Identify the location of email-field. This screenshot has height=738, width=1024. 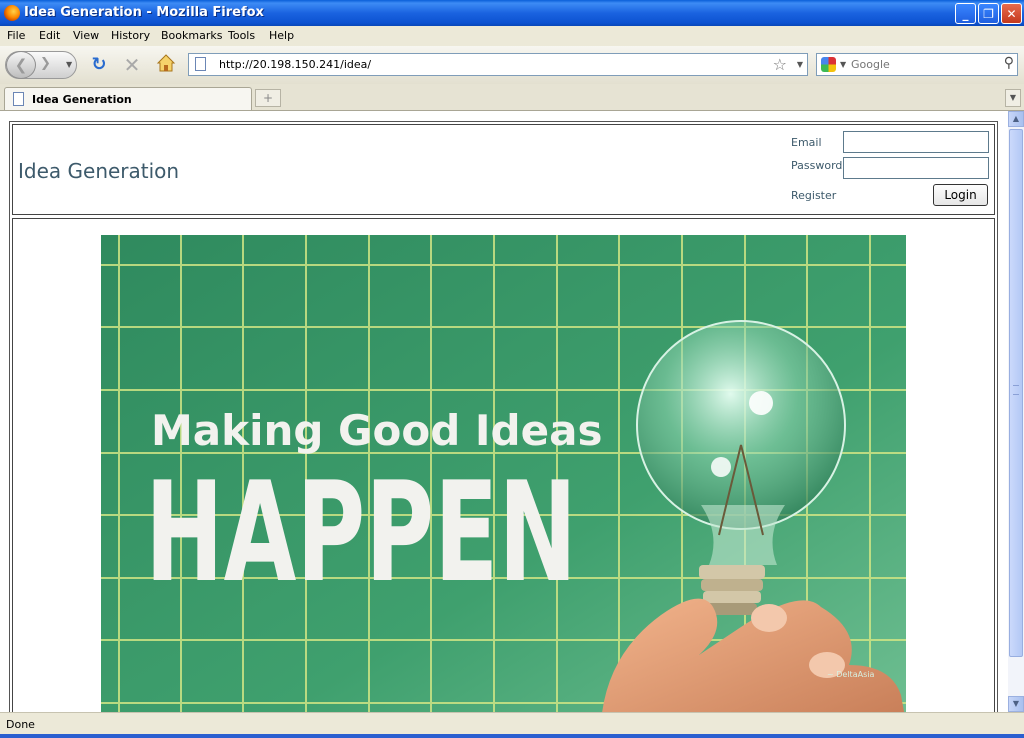
(916, 142).